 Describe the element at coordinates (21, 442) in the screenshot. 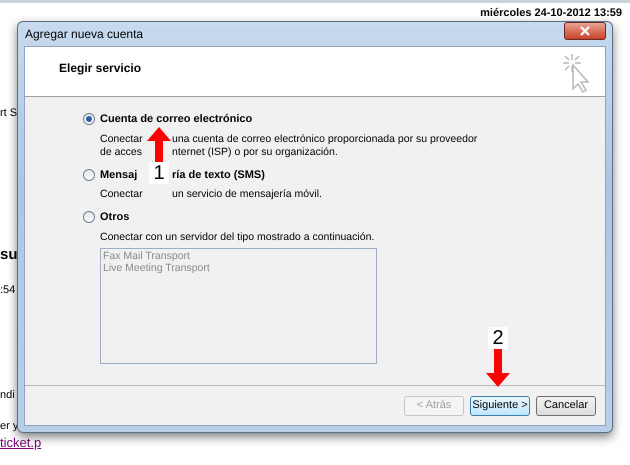

I see `link: ticket.p` at that location.